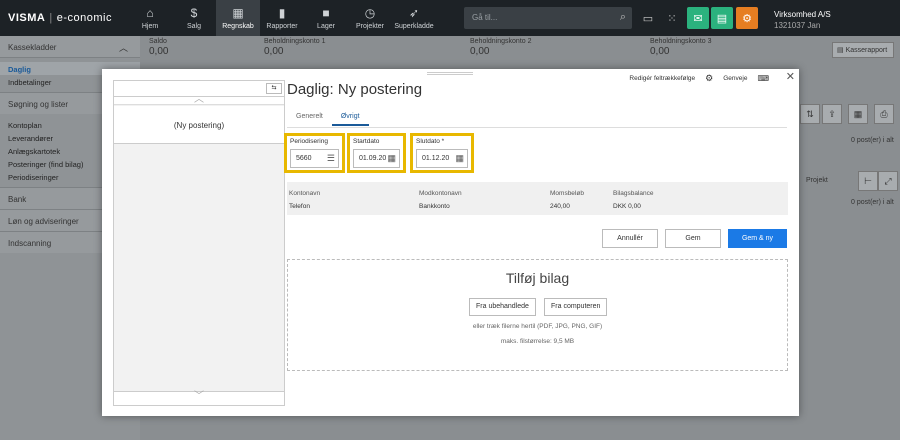  I want to click on expand-icon: ⤢, so click(888, 181).